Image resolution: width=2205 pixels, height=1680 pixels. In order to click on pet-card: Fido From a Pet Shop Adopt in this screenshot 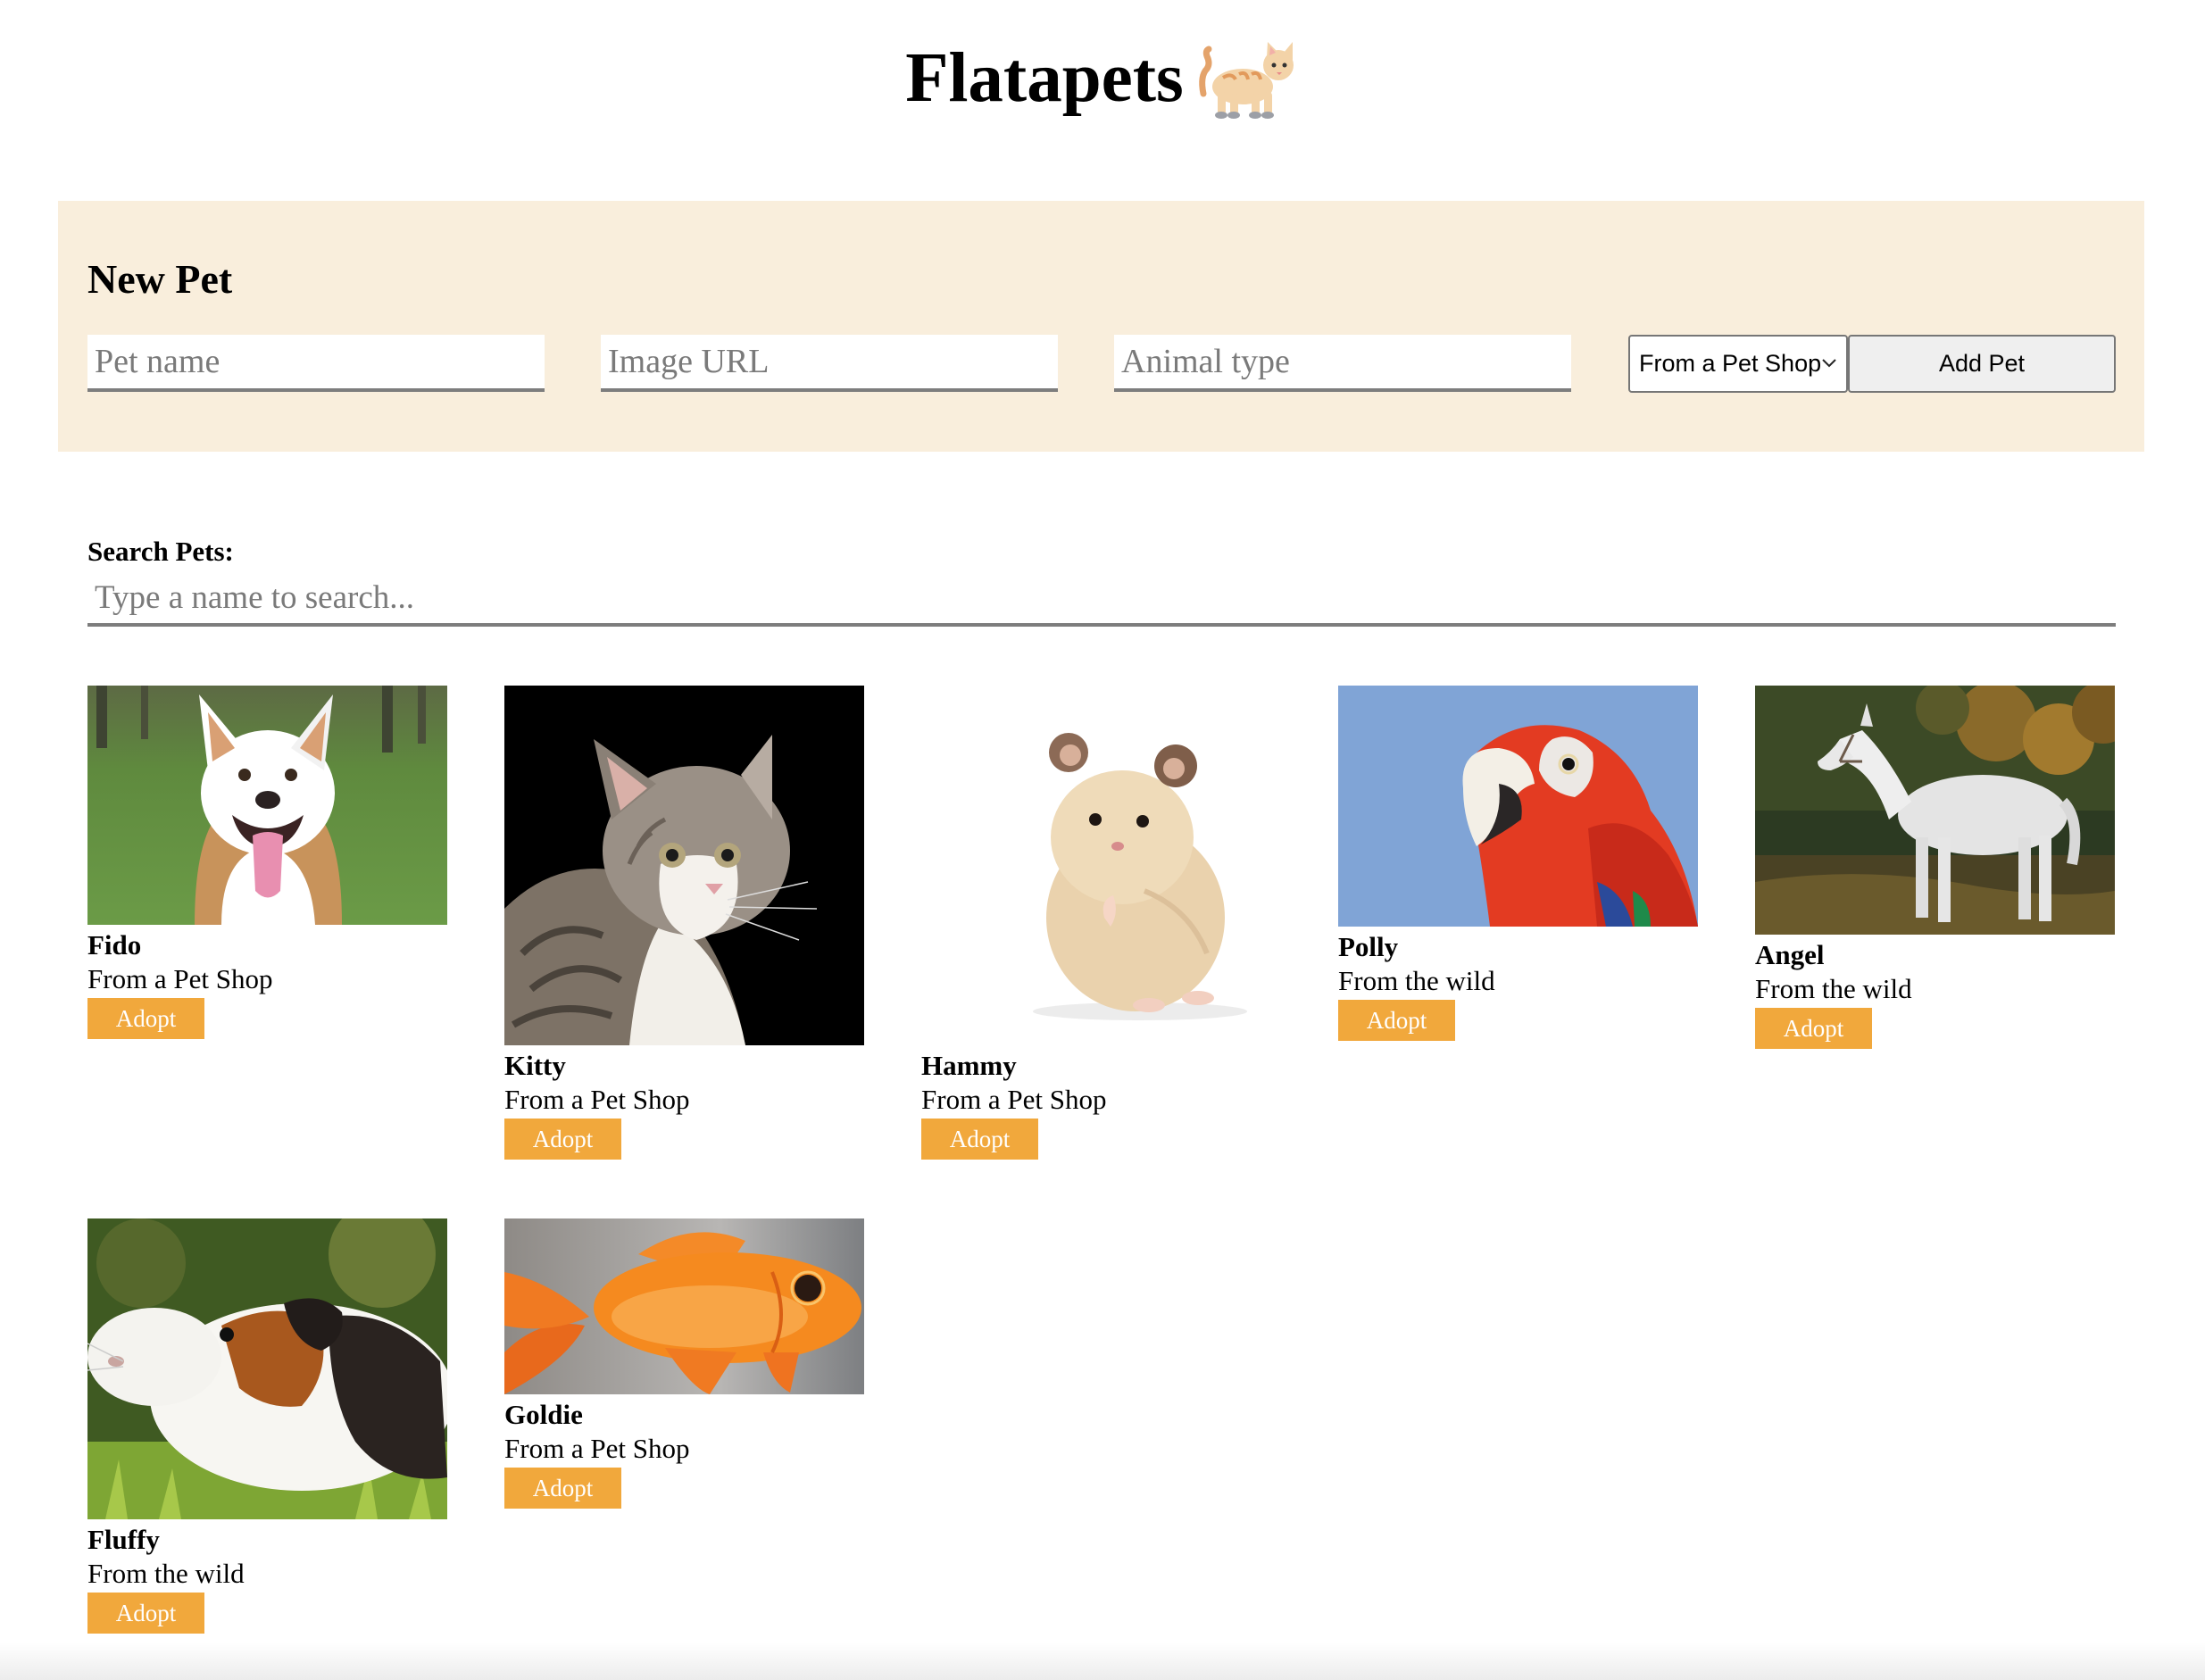, I will do `click(267, 862)`.